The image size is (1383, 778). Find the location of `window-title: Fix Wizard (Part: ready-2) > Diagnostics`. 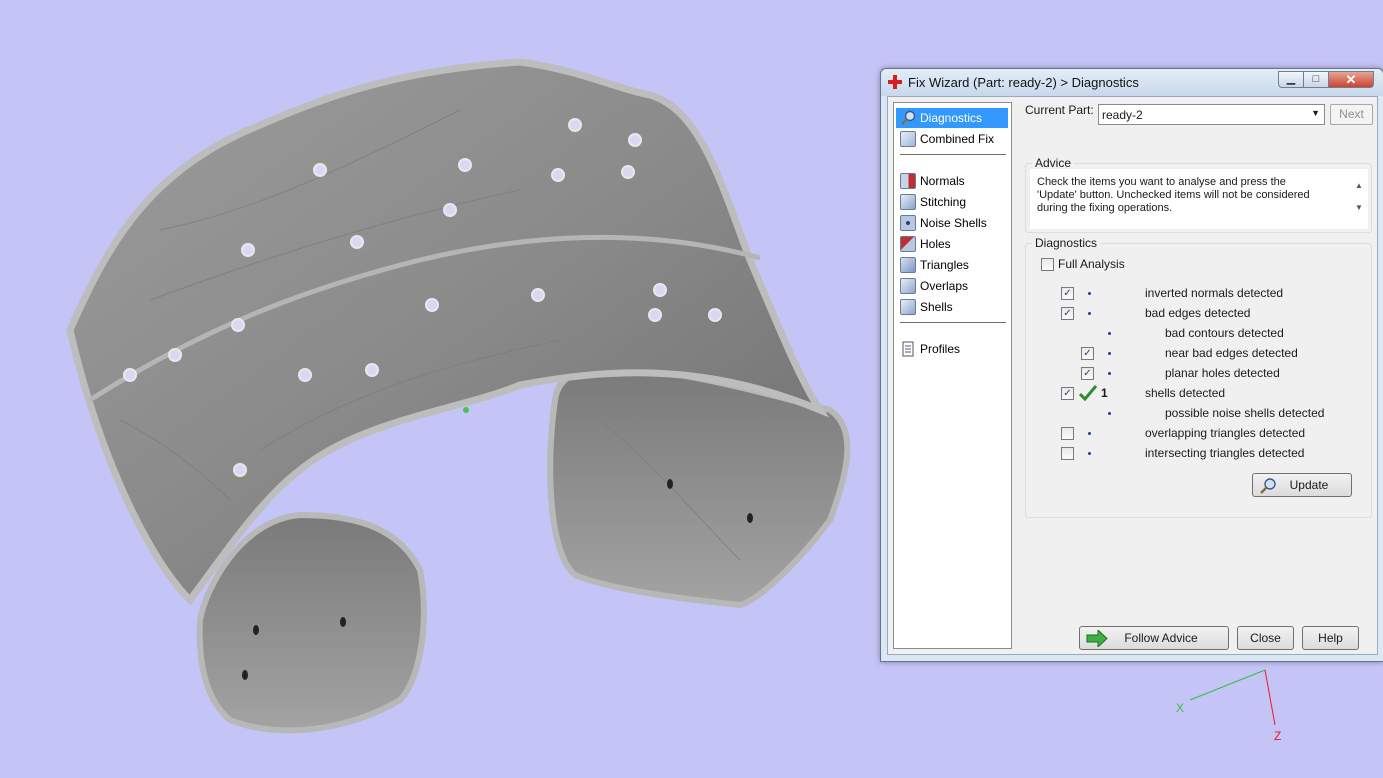

window-title: Fix Wizard (Part: ready-2) > Diagnostics is located at coordinates (1023, 82).